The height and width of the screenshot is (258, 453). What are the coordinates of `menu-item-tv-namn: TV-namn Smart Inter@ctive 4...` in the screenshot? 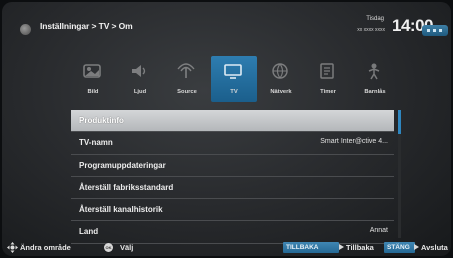 It's located at (232, 143).